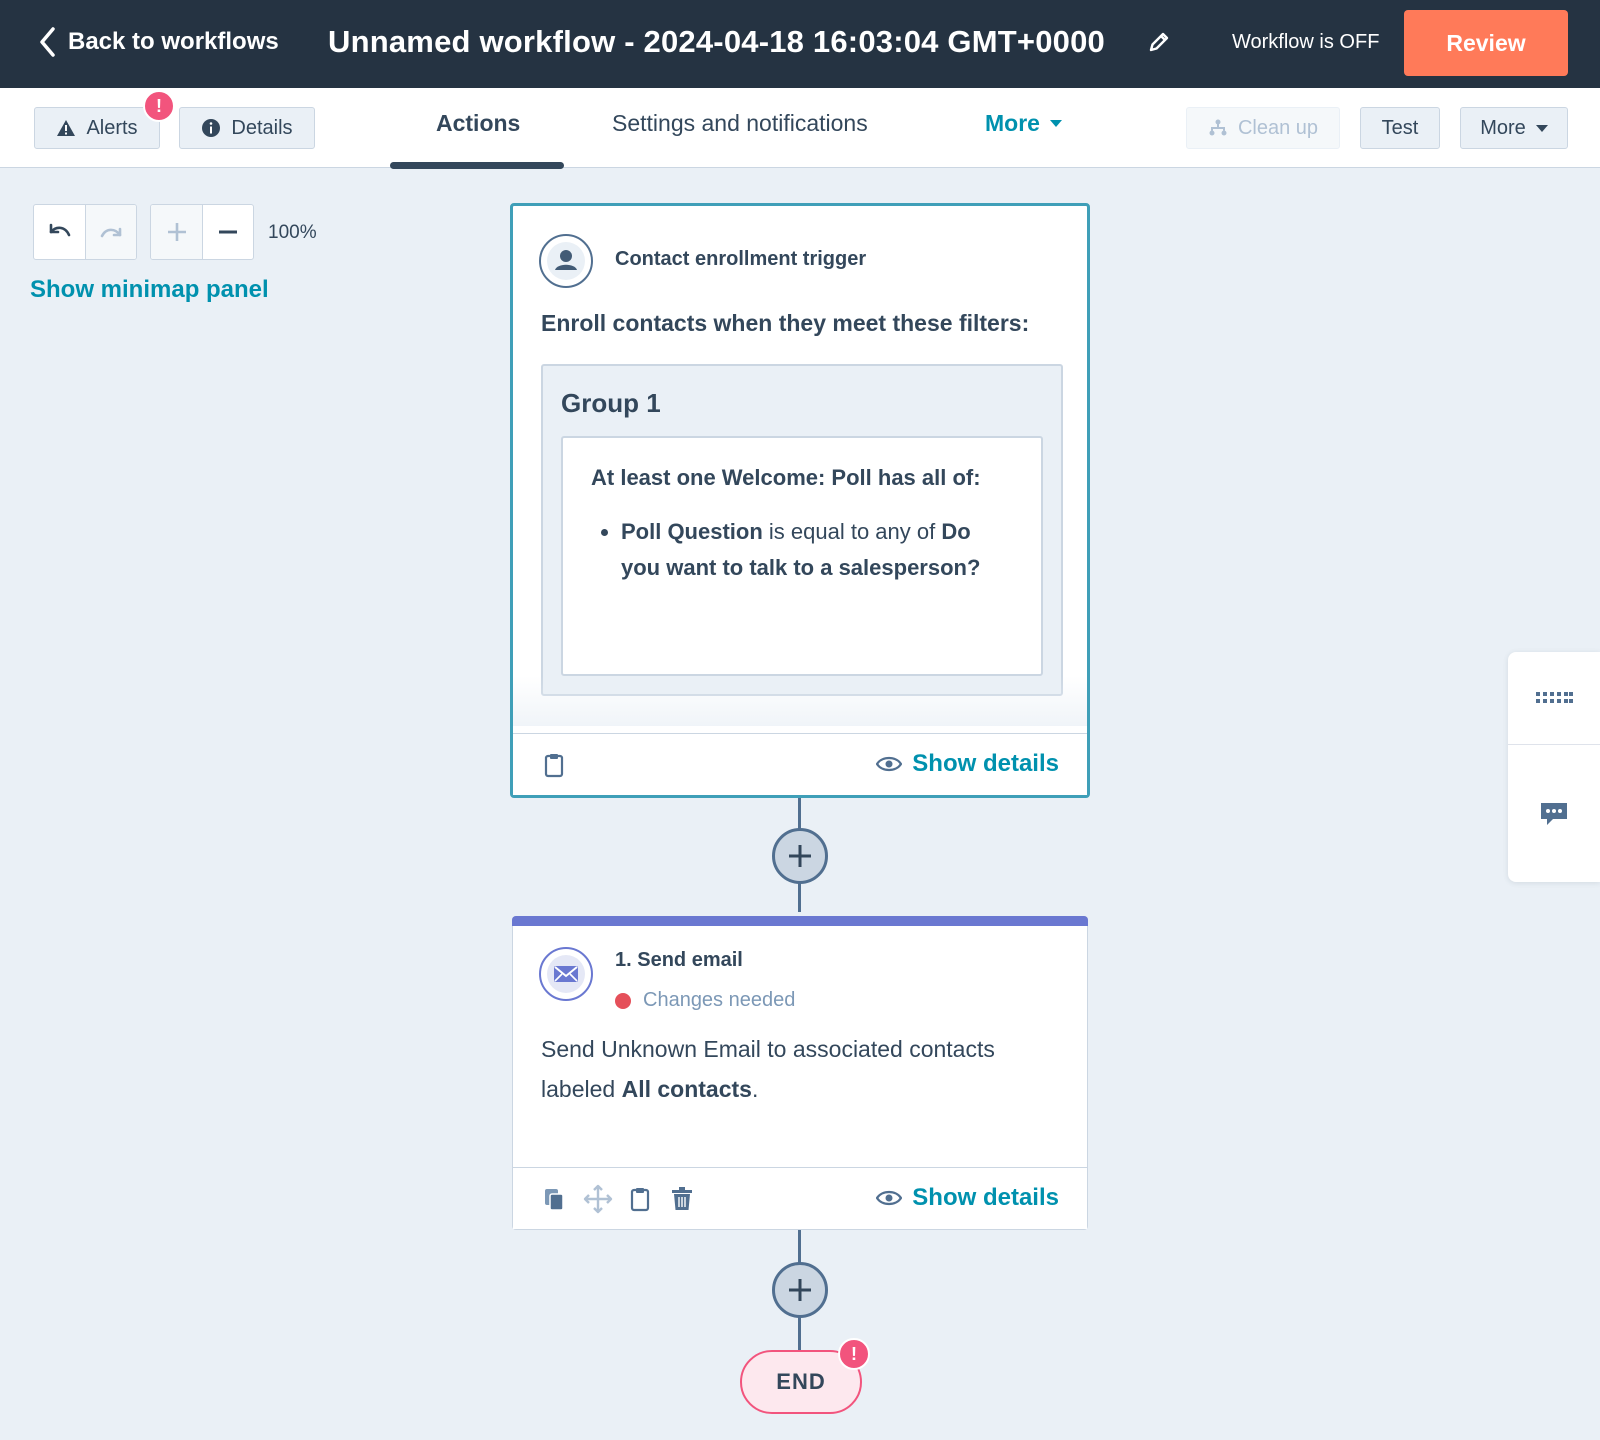 The height and width of the screenshot is (1440, 1600). I want to click on zoom-out-button, so click(227, 232).